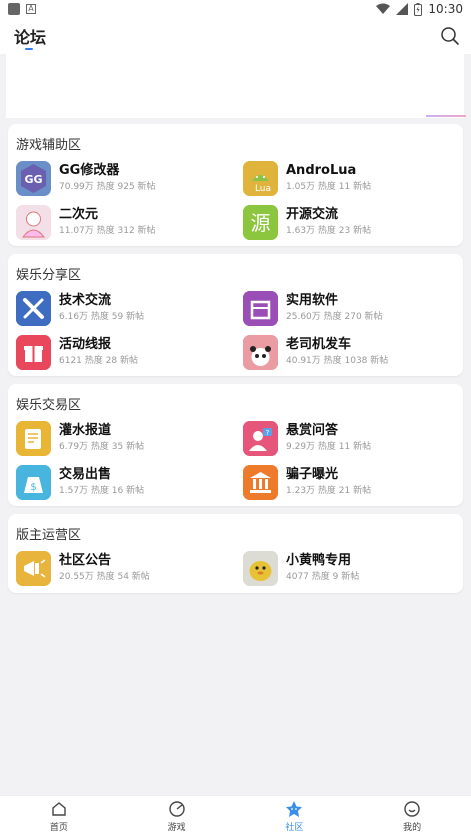 This screenshot has width=471, height=837. I want to click on svg-text: GG, so click(33, 179).